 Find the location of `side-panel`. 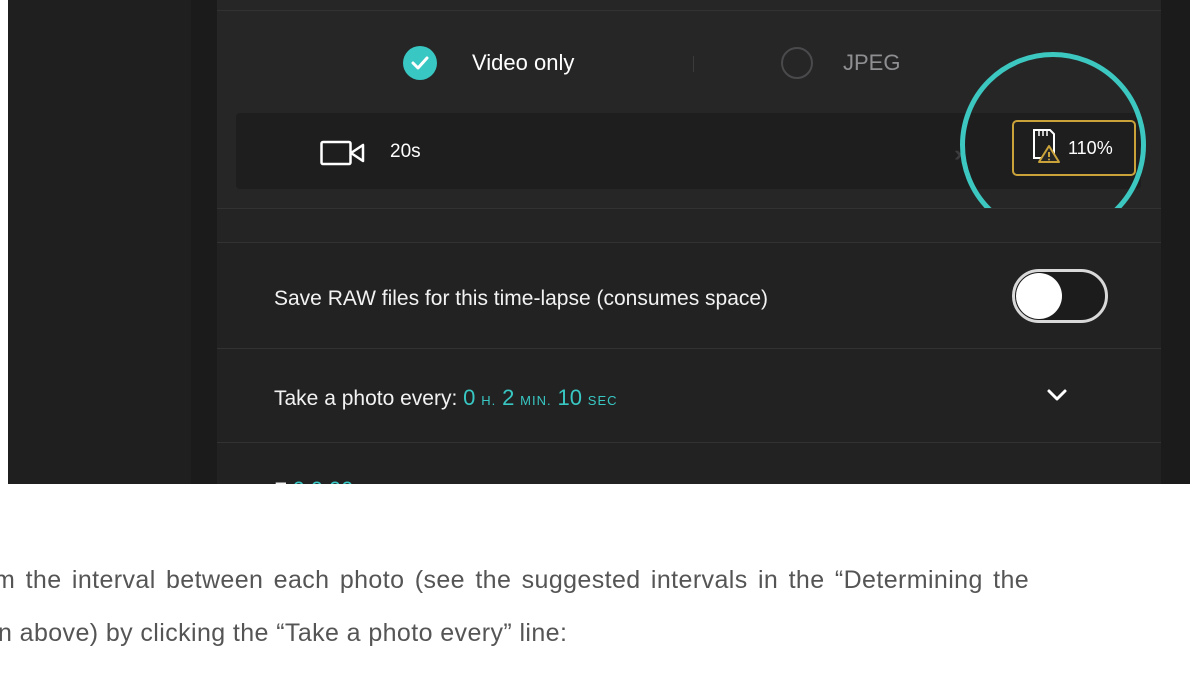

side-panel is located at coordinates (99, 242).